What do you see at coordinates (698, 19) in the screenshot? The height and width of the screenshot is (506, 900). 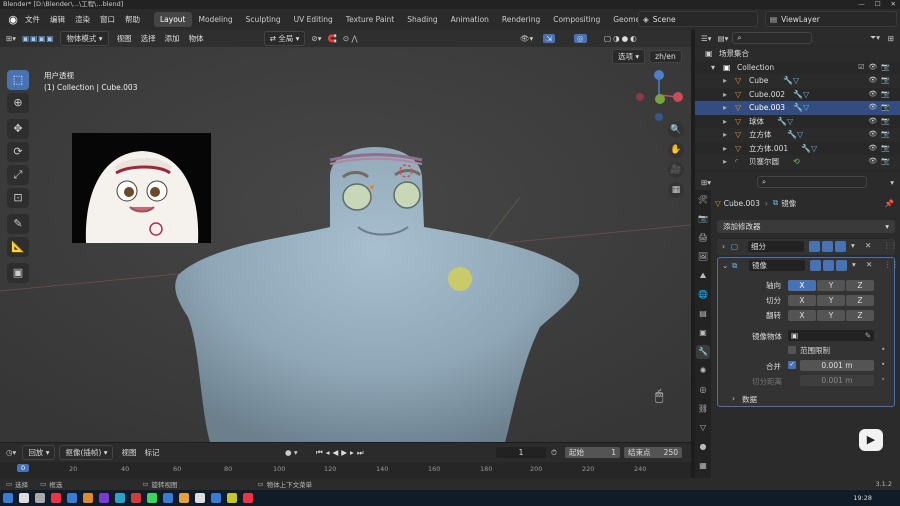 I see `scene-selector: ◈ Scene` at bounding box center [698, 19].